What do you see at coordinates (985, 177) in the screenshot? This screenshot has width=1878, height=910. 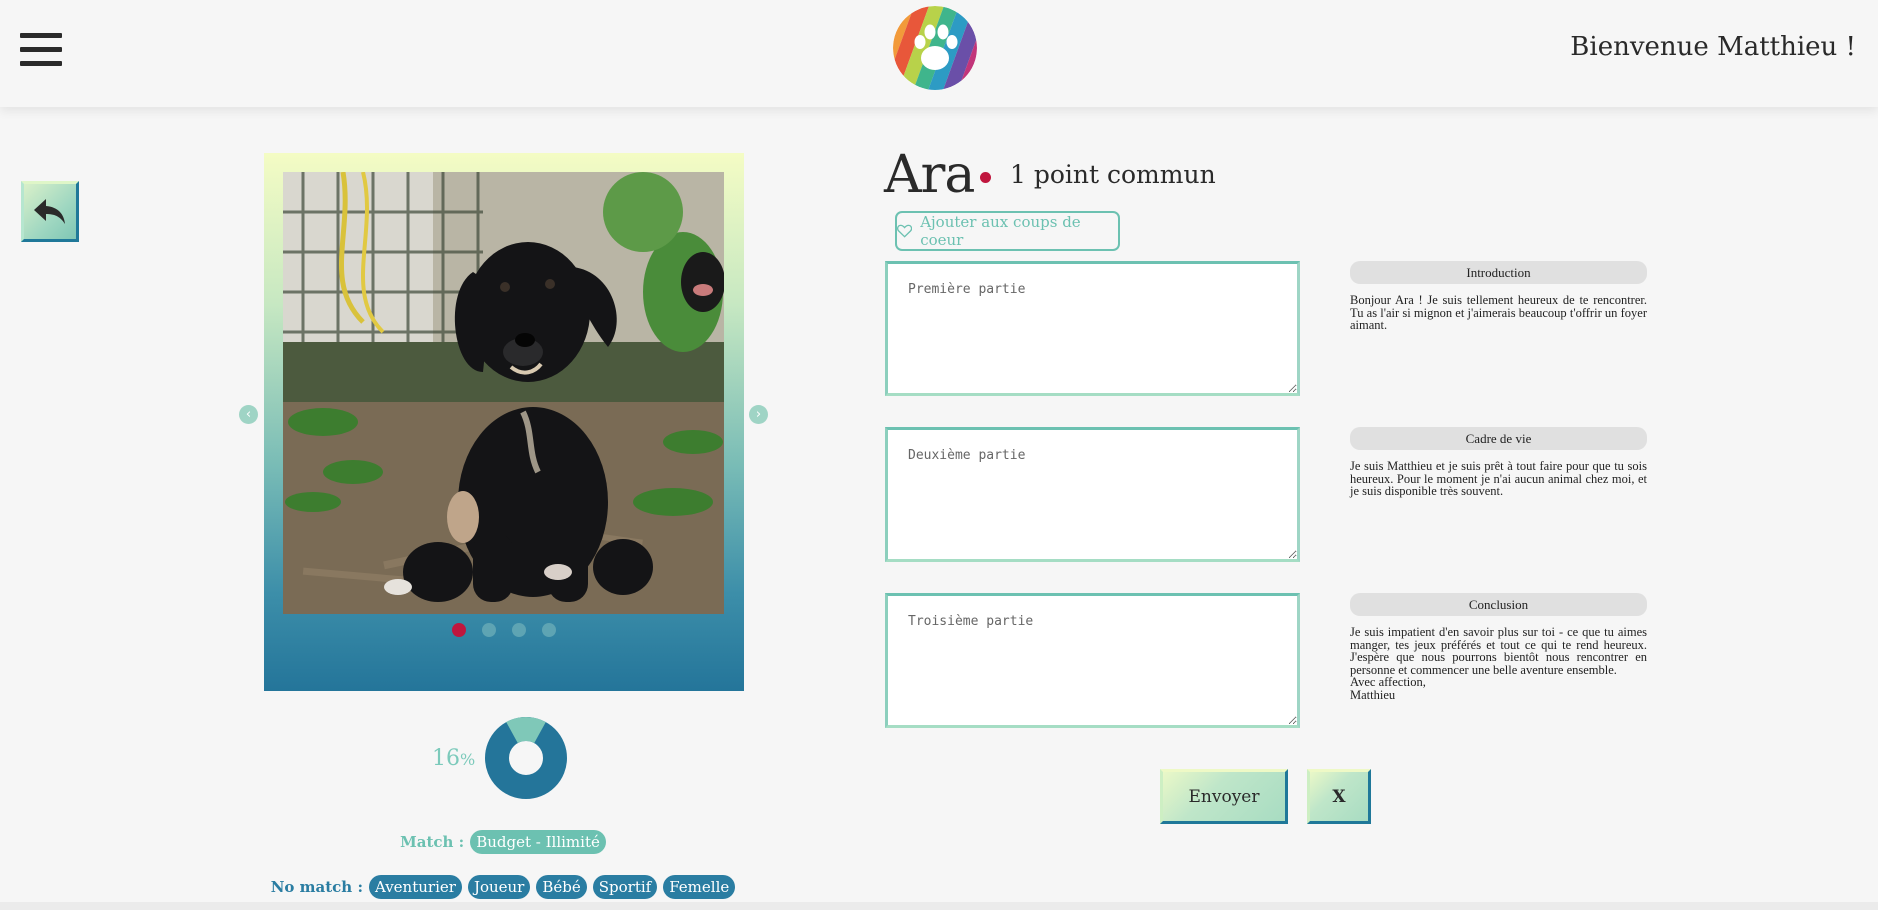 I see `separator-dot` at bounding box center [985, 177].